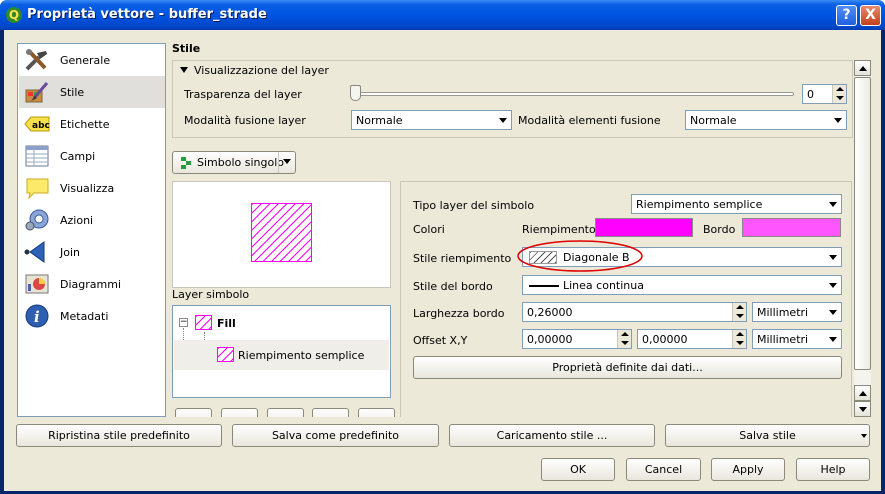 This screenshot has height=494, width=885. What do you see at coordinates (285, 412) in the screenshot?
I see `lock-layer-button` at bounding box center [285, 412].